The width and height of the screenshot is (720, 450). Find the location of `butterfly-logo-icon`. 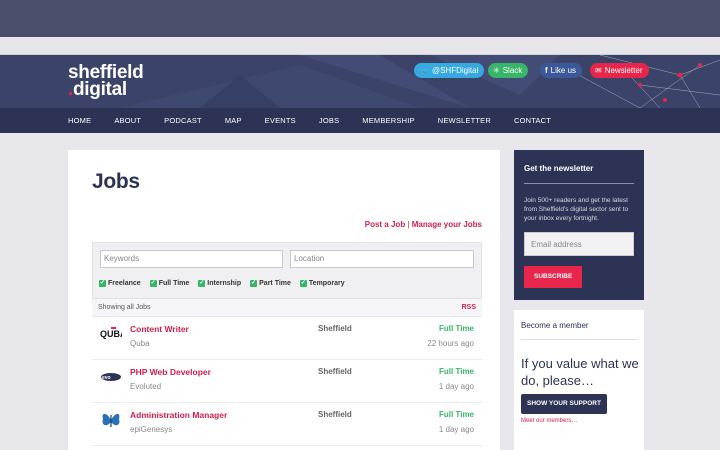

butterfly-logo-icon is located at coordinates (111, 420).